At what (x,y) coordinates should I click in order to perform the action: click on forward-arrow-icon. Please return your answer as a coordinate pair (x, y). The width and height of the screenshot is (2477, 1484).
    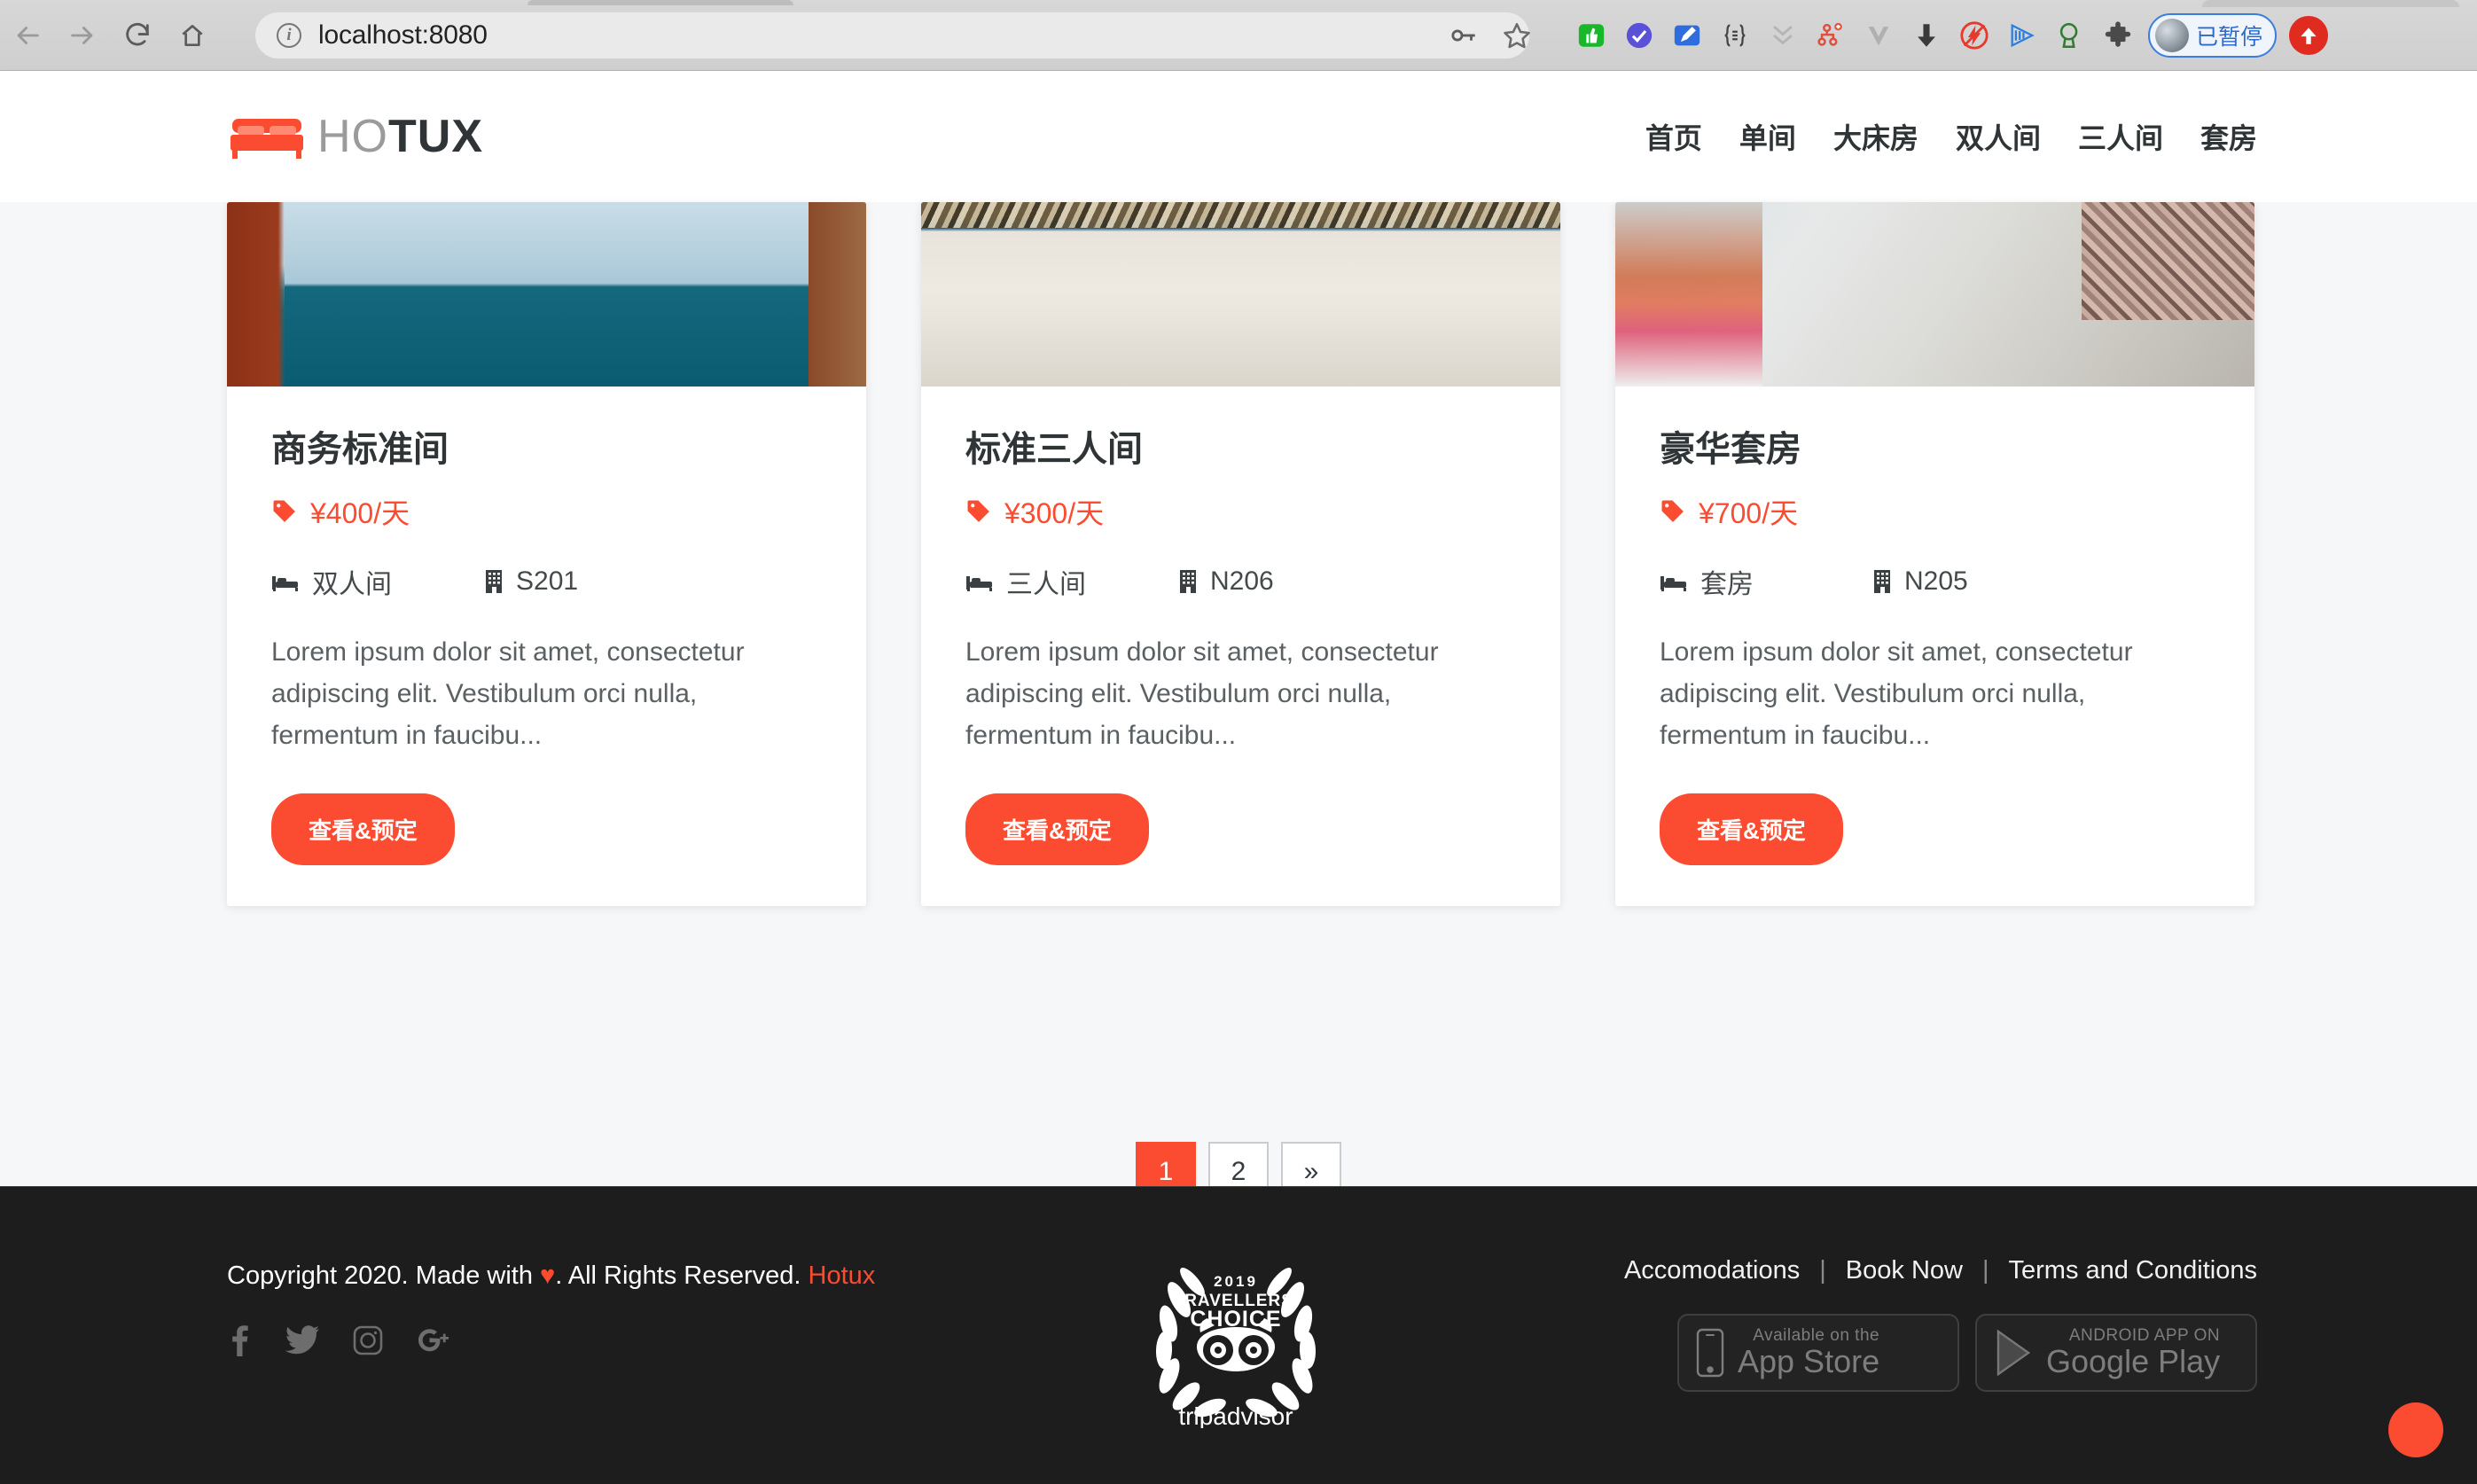
    Looking at the image, I should click on (83, 35).